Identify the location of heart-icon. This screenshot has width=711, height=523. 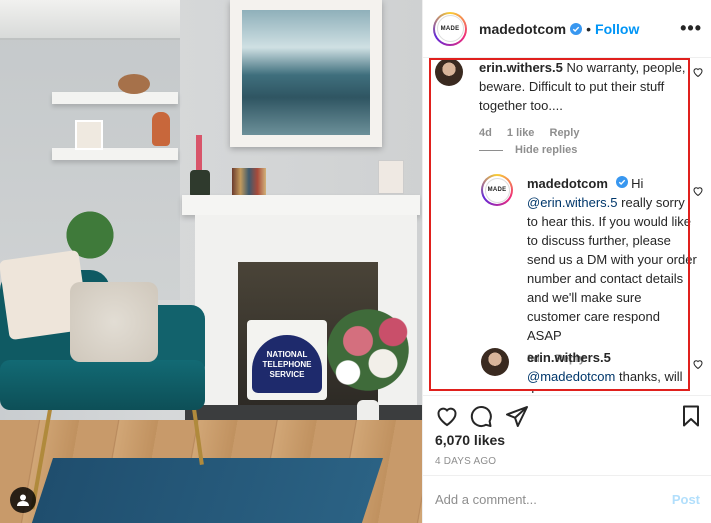
(447, 416).